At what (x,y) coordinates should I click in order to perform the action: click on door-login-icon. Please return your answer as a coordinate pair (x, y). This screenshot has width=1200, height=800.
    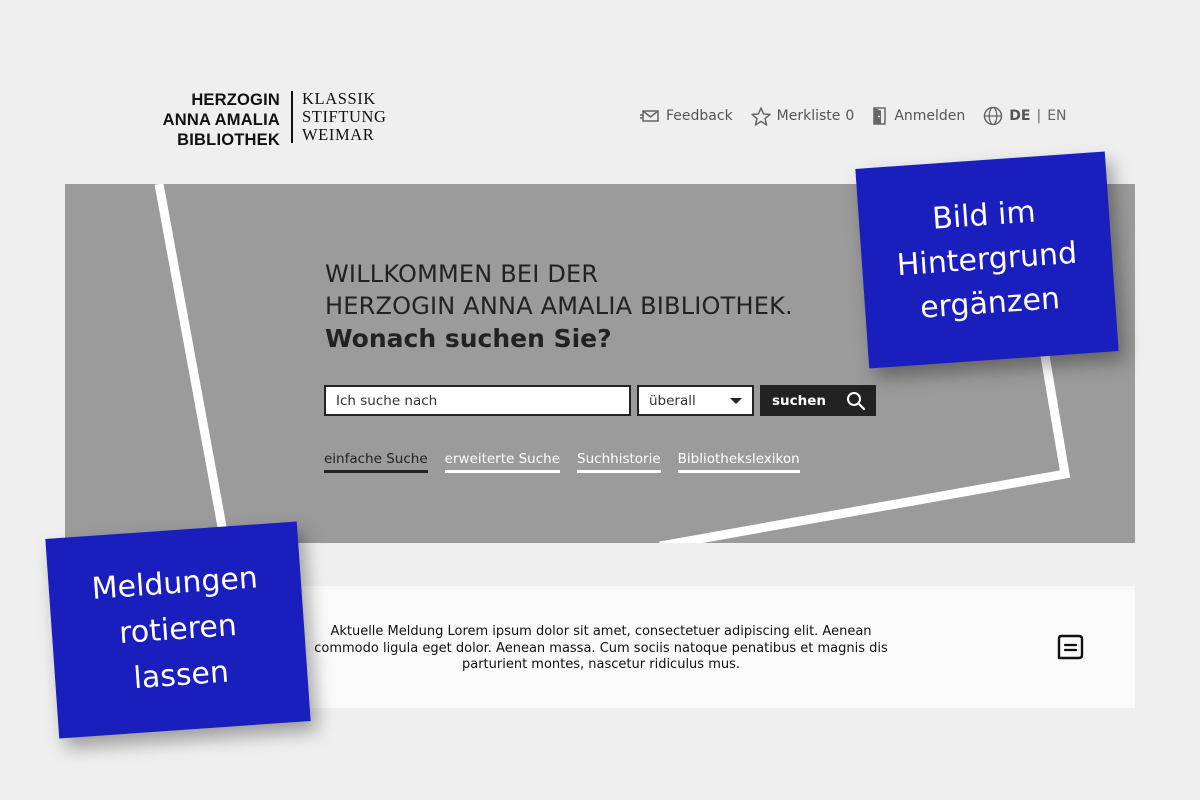
    Looking at the image, I should click on (880, 116).